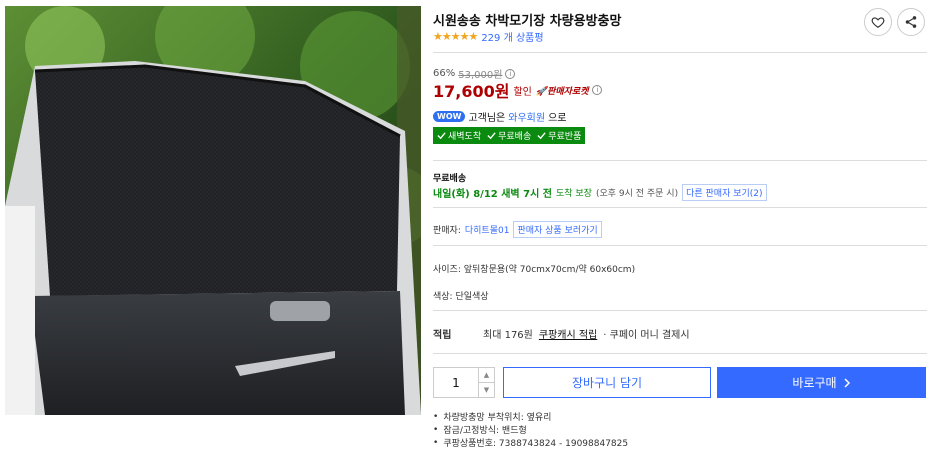 Image resolution: width=931 pixels, height=451 pixels. Describe the element at coordinates (562, 91) in the screenshot. I see `seller-rocket-badge: 🚀판매자로켓` at that location.